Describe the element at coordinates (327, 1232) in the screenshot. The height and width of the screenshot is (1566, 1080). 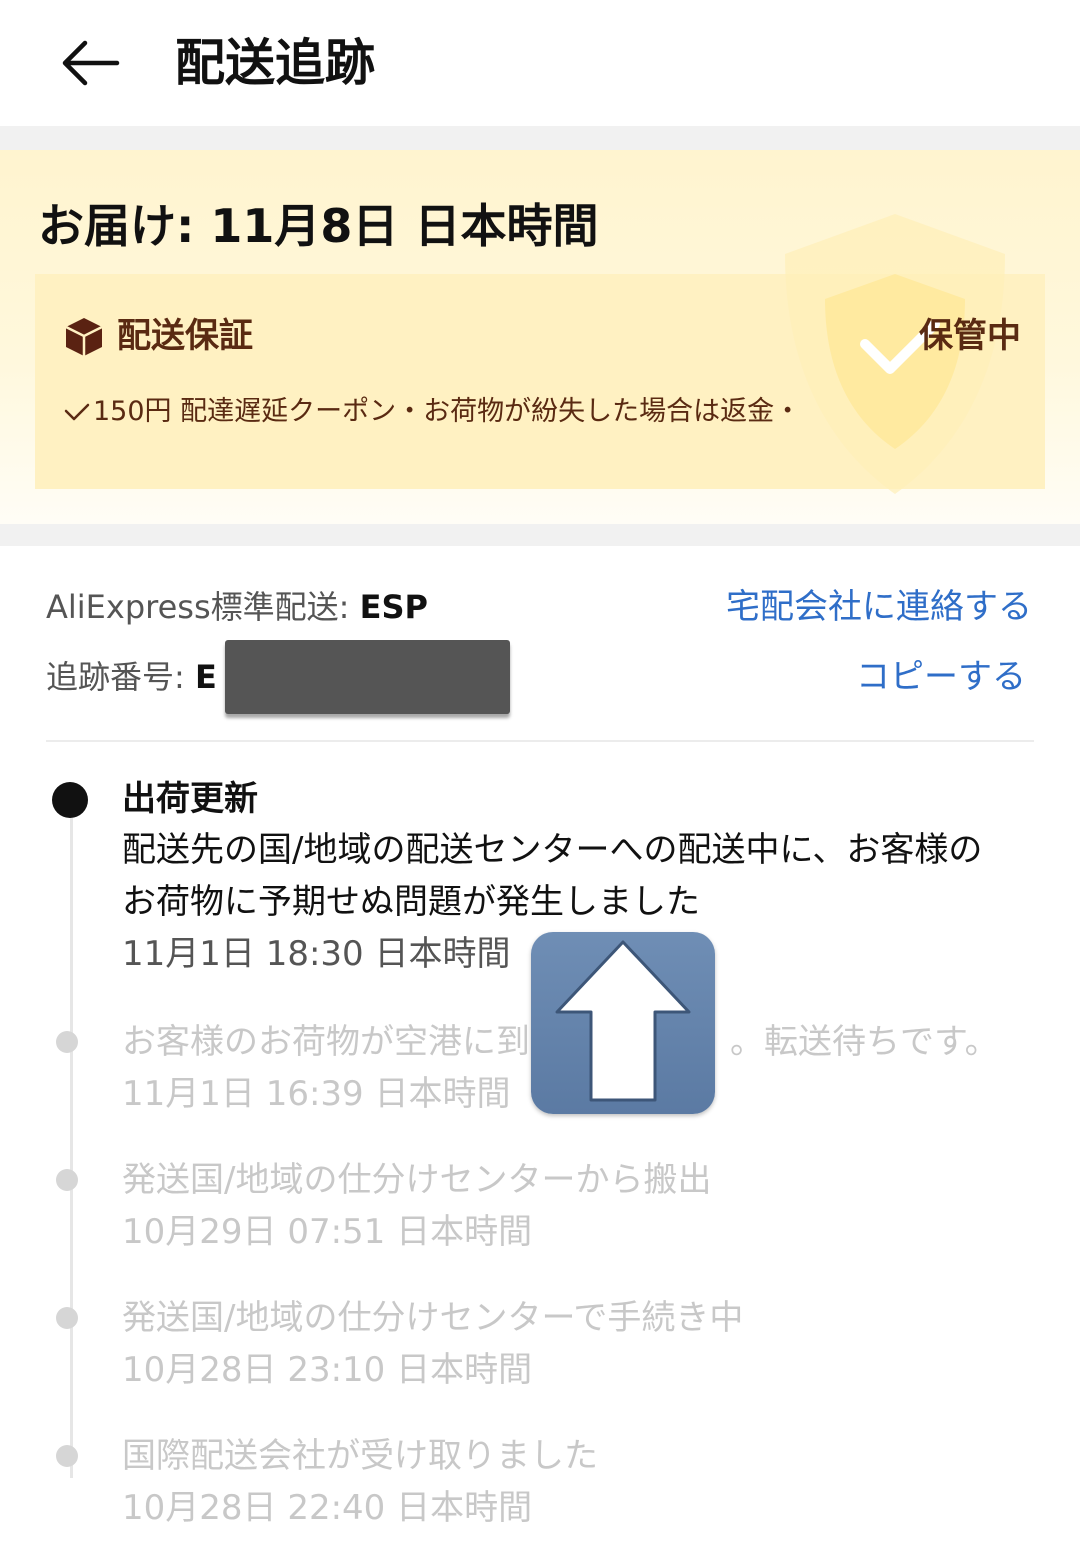
I see `event-time: 10月29日 07:51 日本時間` at that location.